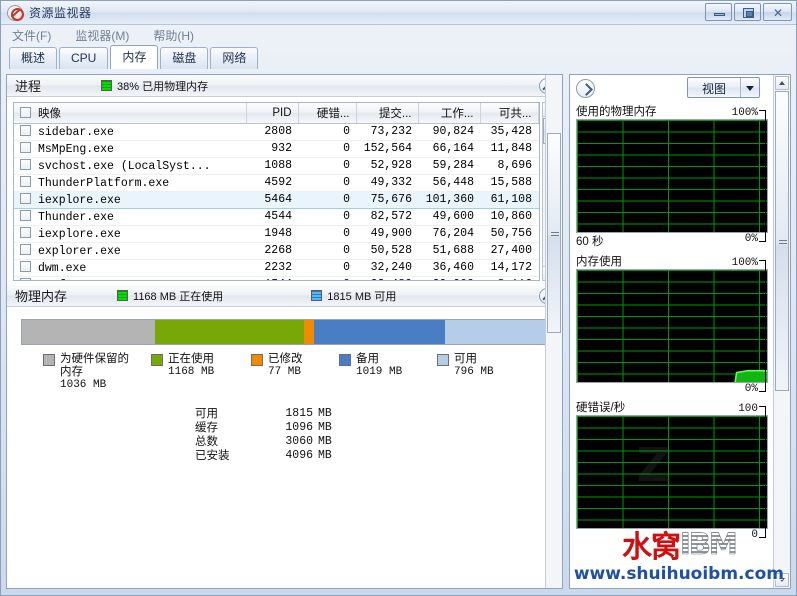 The height and width of the screenshot is (596, 797). I want to click on graph-footer: 0%, so click(672, 389).